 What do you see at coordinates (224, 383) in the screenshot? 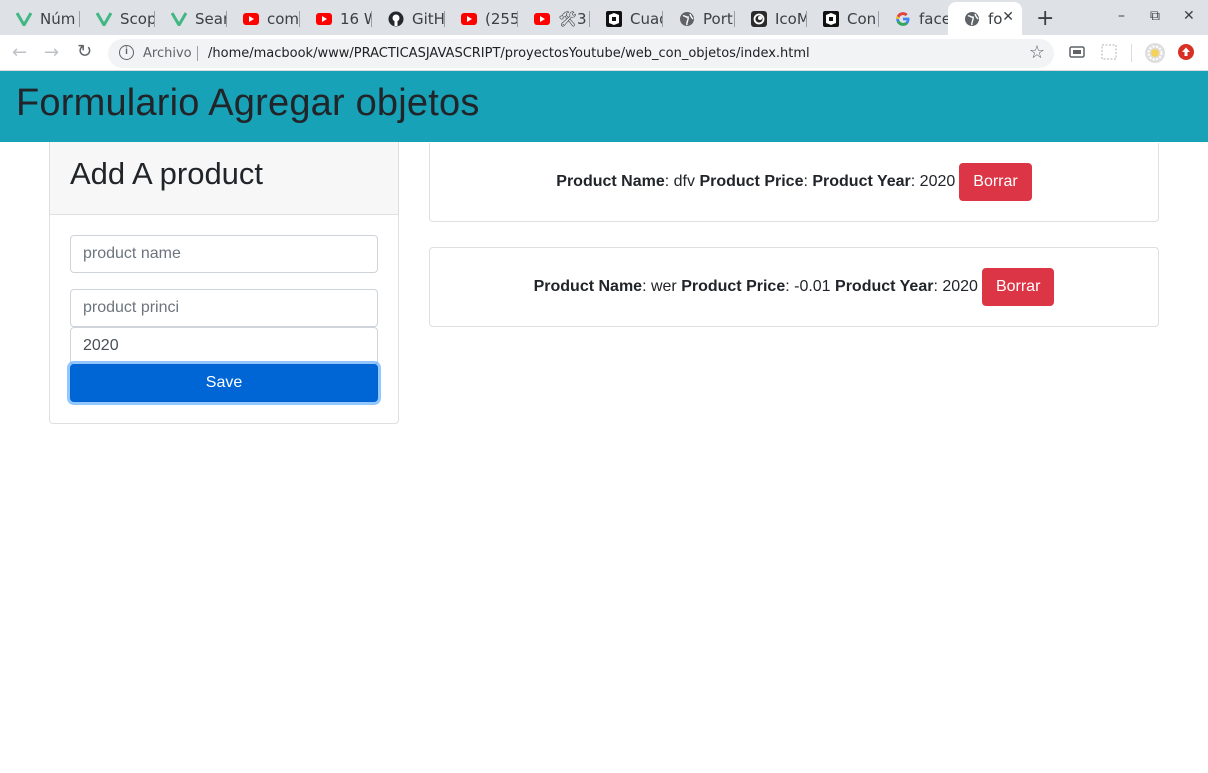
I see `save-button: Save` at bounding box center [224, 383].